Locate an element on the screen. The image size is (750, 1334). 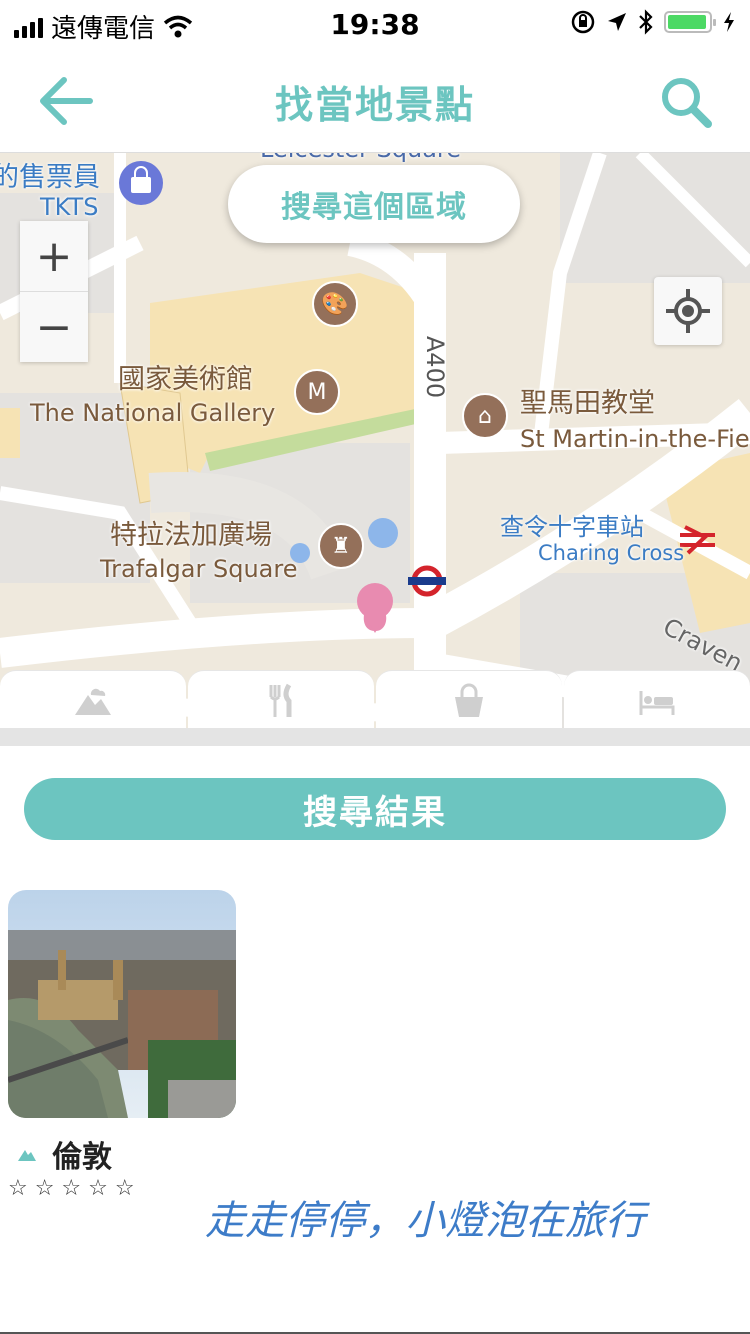
label-tkts-en: TKTS is located at coordinates (69, 207).